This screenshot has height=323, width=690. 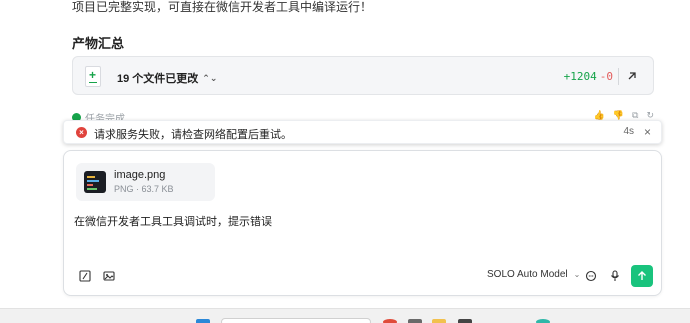 I want to click on windows-start-icon, so click(x=203, y=321).